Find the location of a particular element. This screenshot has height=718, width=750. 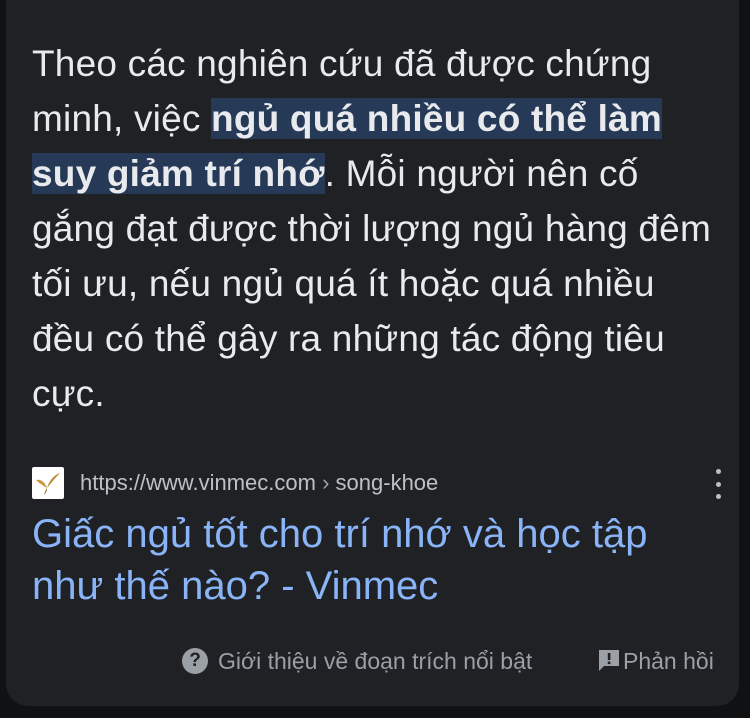

more-options-button is located at coordinates (718, 484).